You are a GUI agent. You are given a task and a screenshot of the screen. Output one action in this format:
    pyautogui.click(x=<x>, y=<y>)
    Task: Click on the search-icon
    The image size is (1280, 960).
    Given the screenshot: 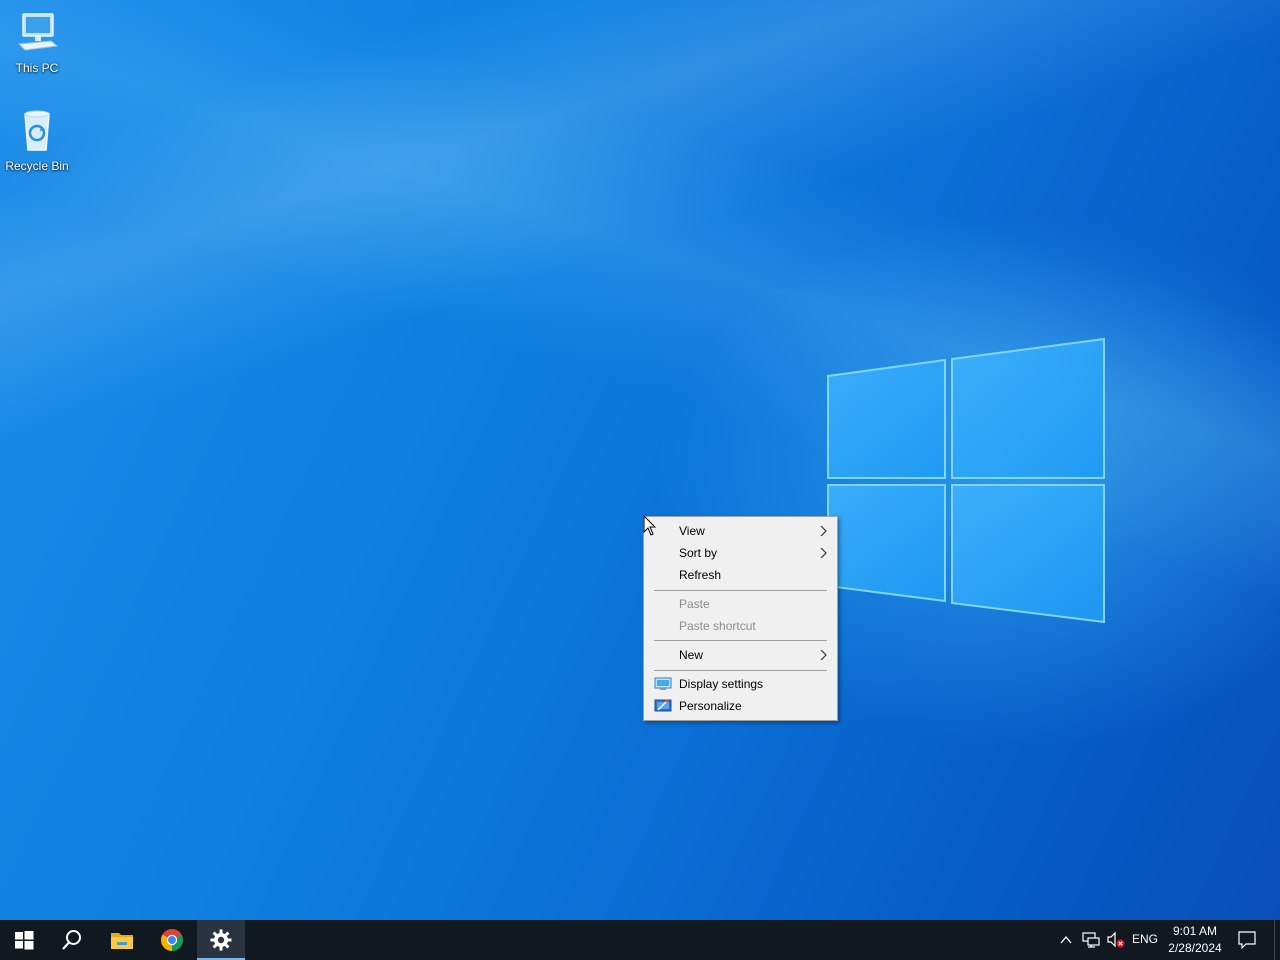 What is the action you would take?
    pyautogui.click(x=71, y=940)
    